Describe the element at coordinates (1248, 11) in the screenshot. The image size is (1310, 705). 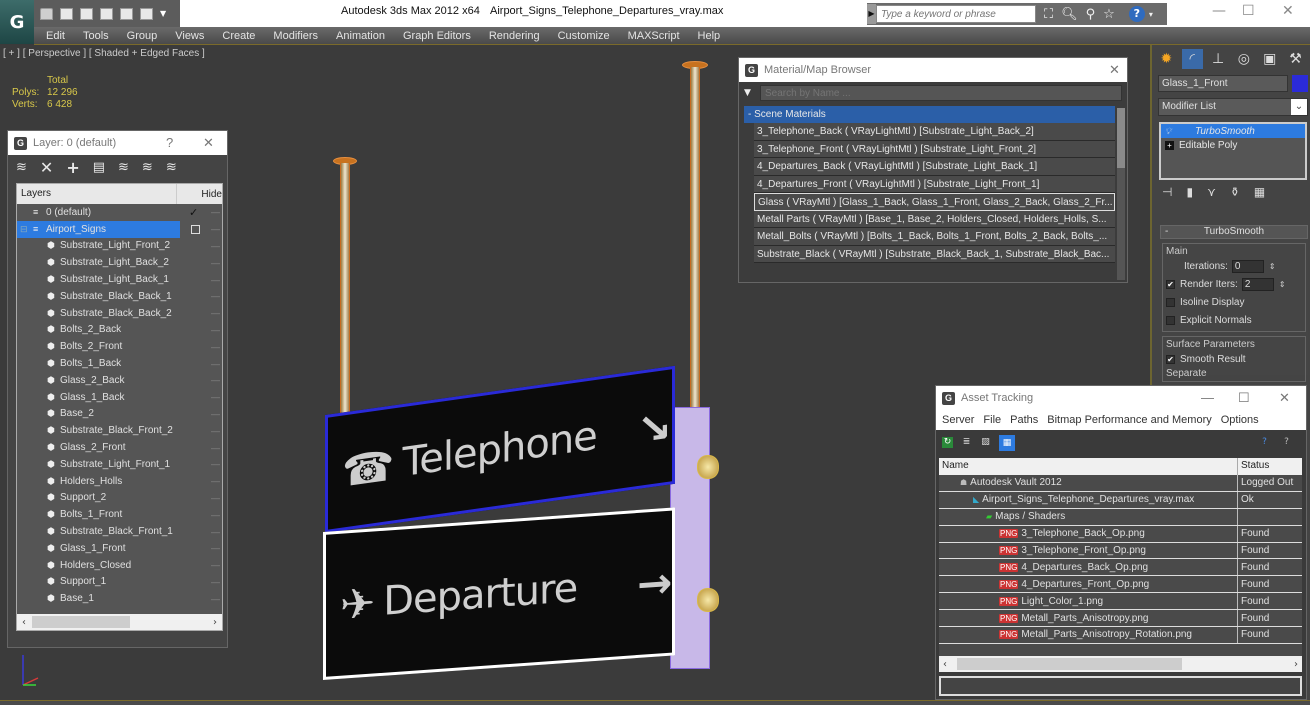
I see `maximize-button: ☐` at that location.